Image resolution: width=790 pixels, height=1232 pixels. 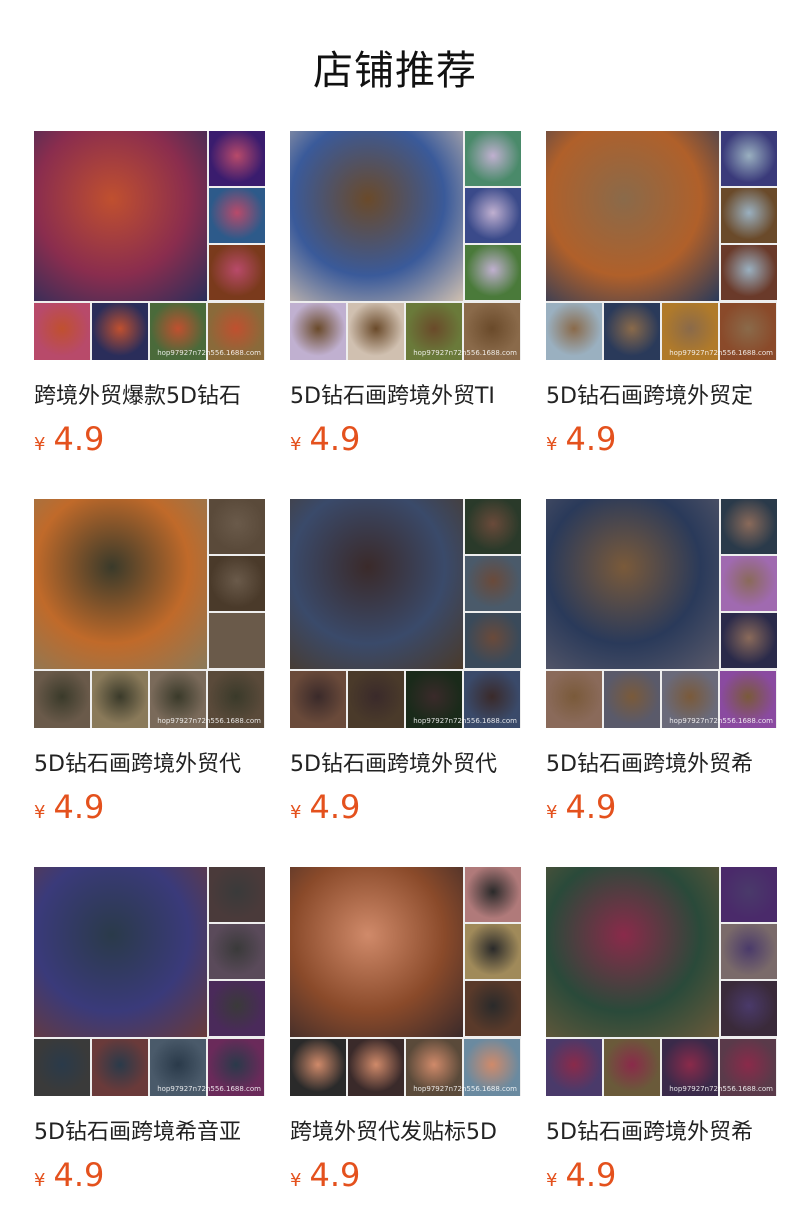 I want to click on product-card: hop97927n72n556.1688.com 跨境外贸代发贴标5D ¥4.9, so click(x=406, y=1030).